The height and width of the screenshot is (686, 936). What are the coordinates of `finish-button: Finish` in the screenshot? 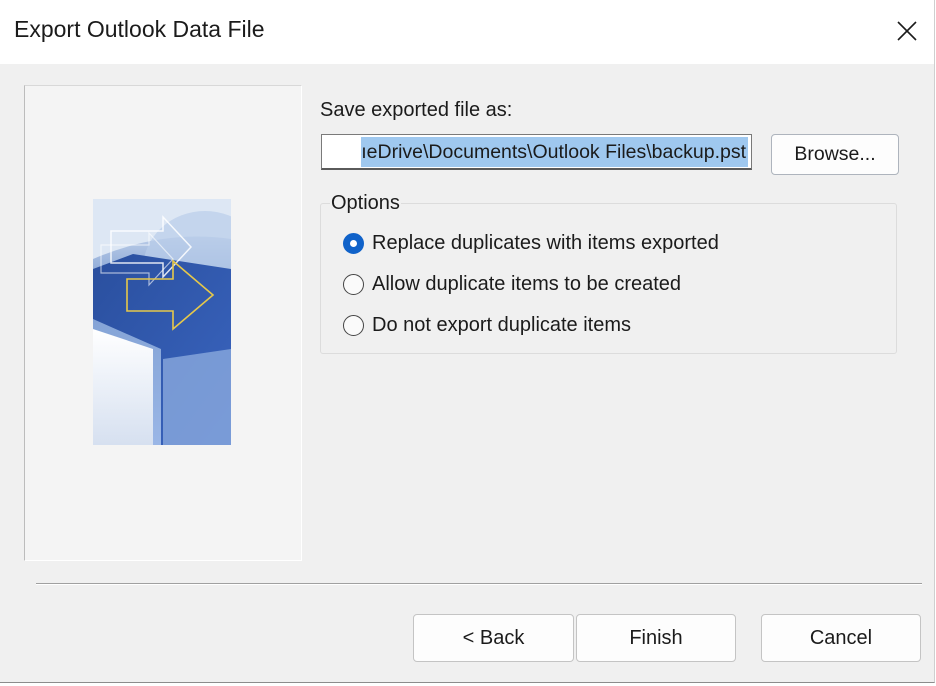 It's located at (656, 638).